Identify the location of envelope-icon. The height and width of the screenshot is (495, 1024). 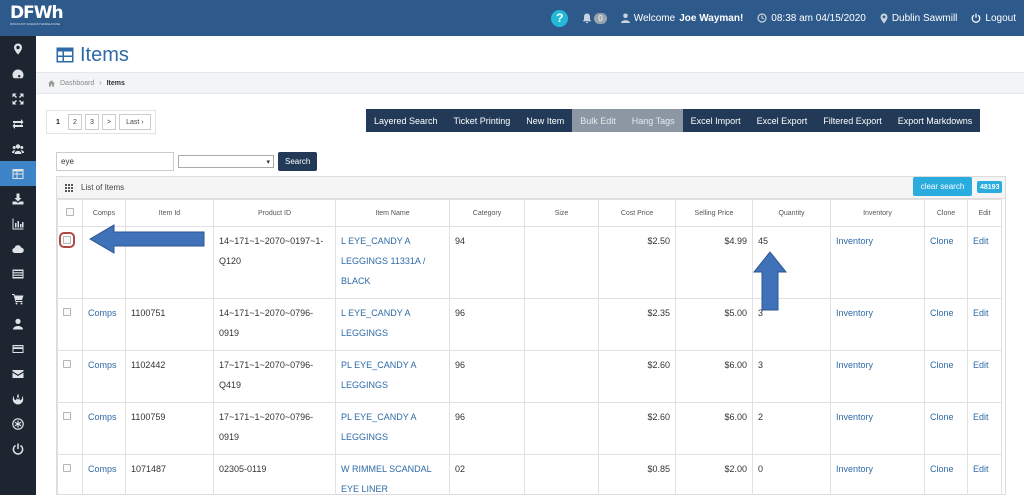
(18, 373).